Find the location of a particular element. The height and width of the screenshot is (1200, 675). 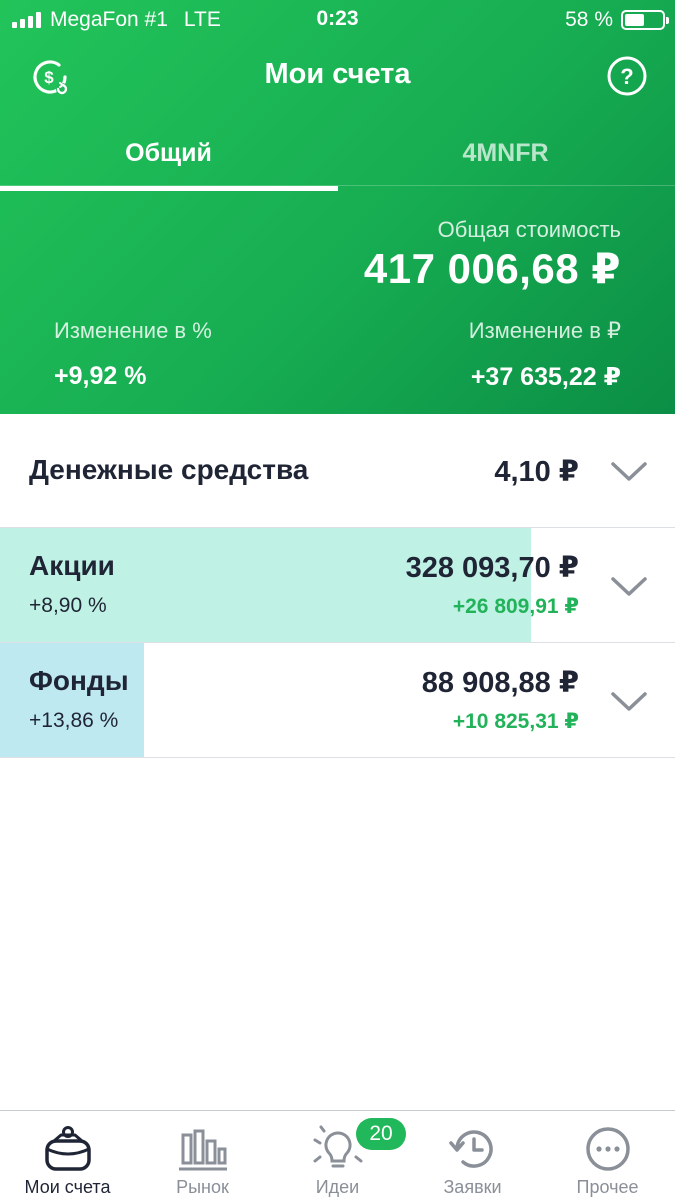

asset-change-percent: +13,86 % is located at coordinates (74, 720).